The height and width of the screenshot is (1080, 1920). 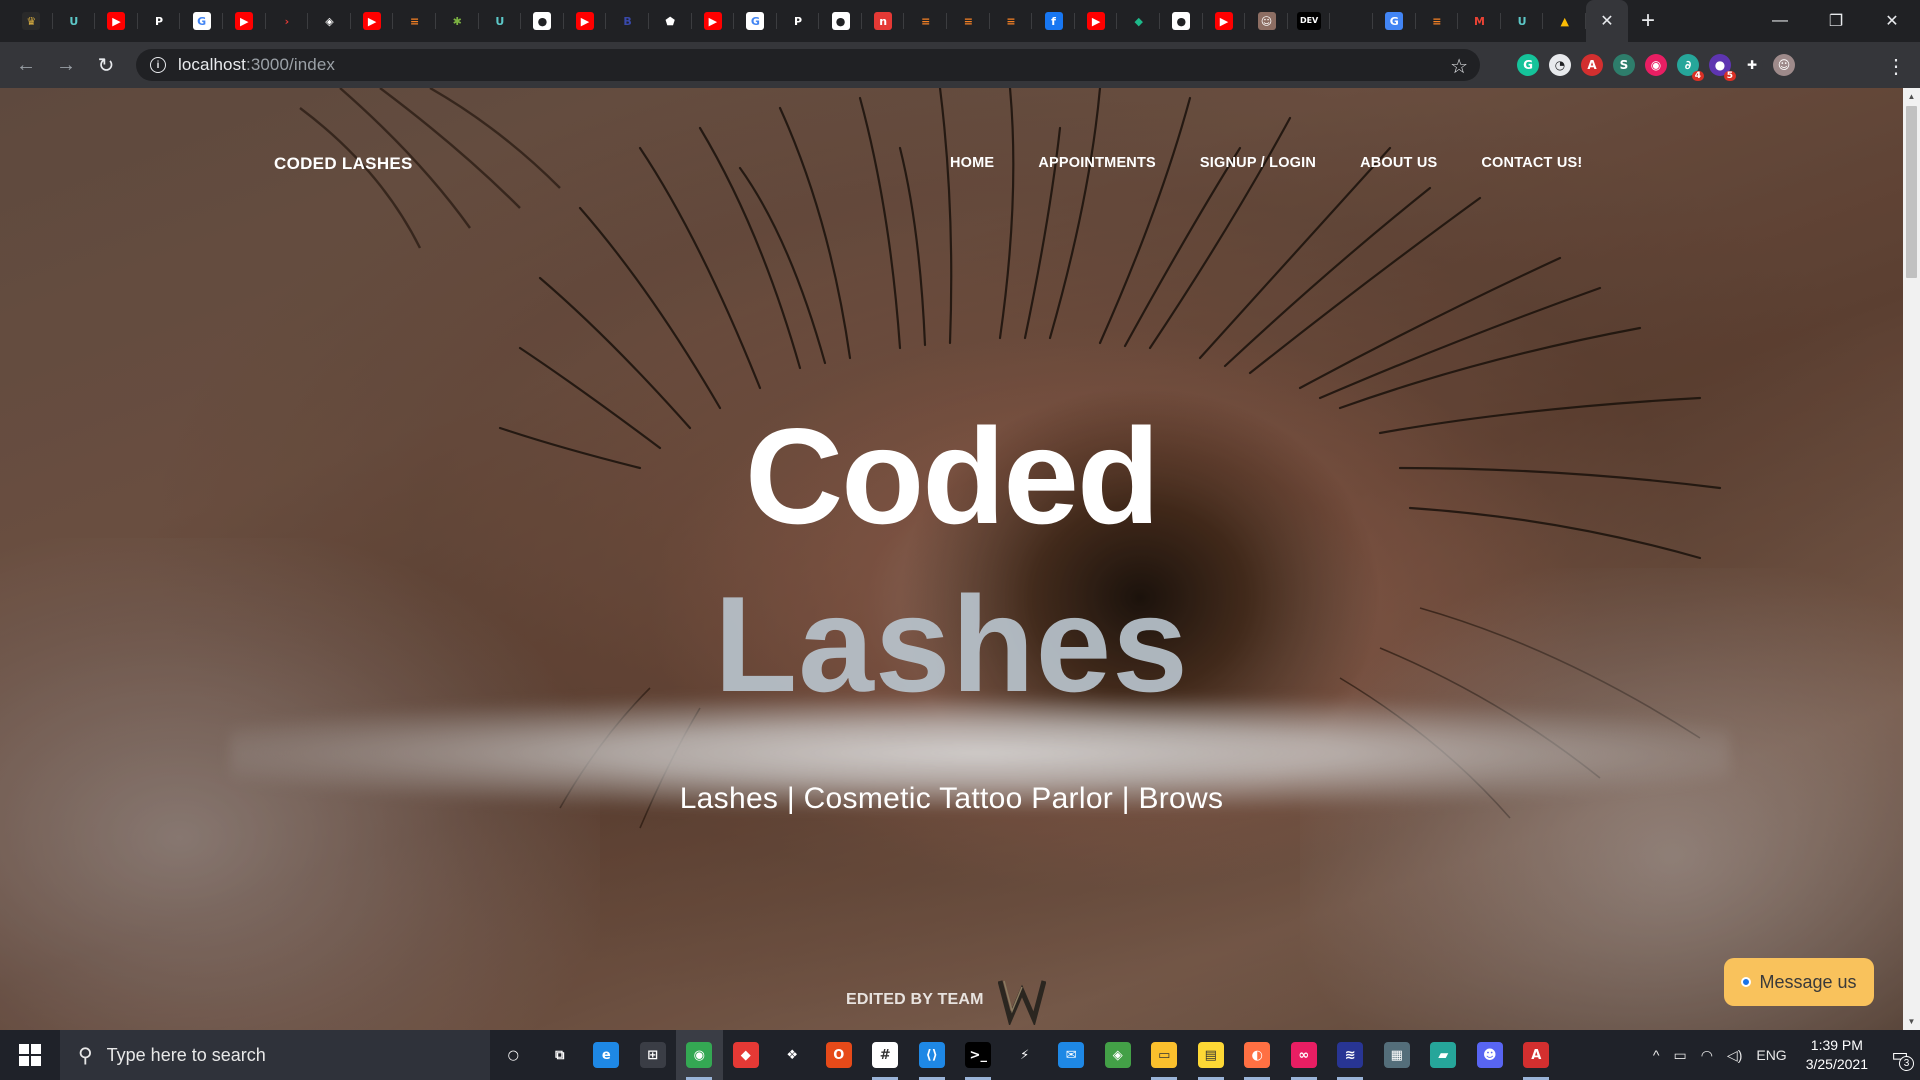 What do you see at coordinates (1784, 65) in the screenshot?
I see `profile-avatar-icon: ☺` at bounding box center [1784, 65].